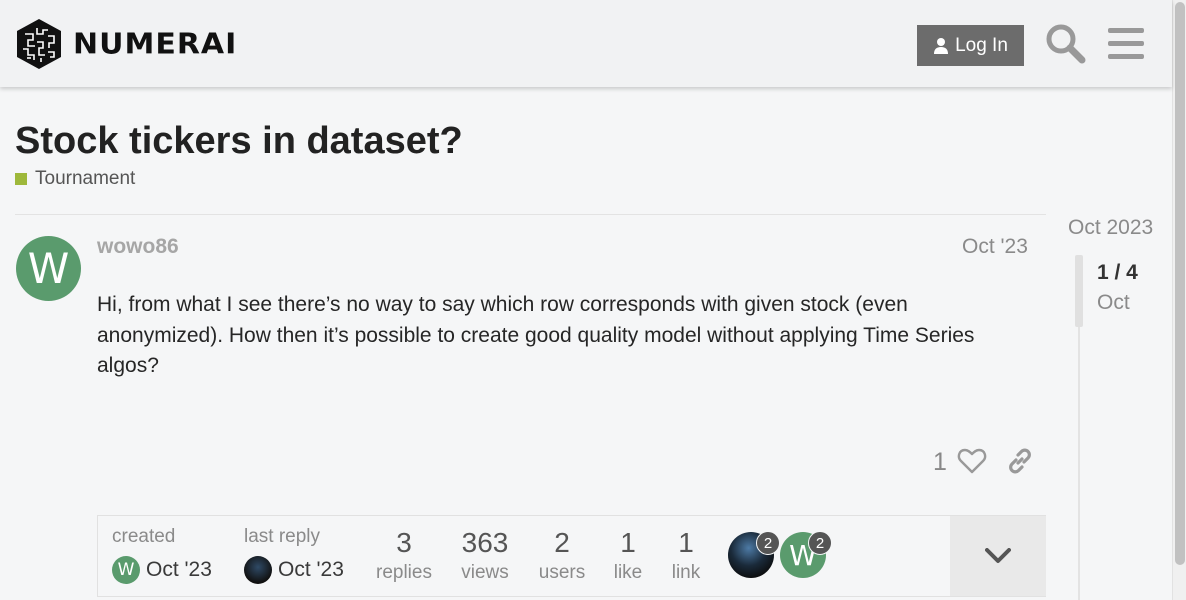  What do you see at coordinates (144, 536) in the screenshot?
I see `created-label: created` at bounding box center [144, 536].